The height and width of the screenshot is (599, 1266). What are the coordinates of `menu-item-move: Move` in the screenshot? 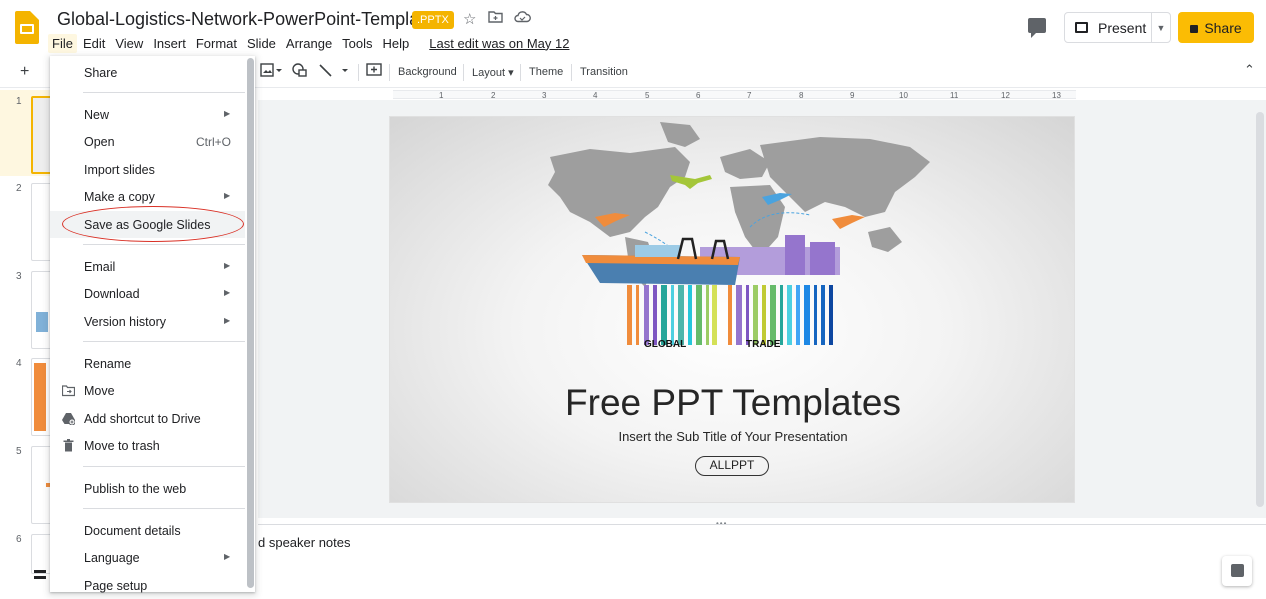 It's located at (147, 390).